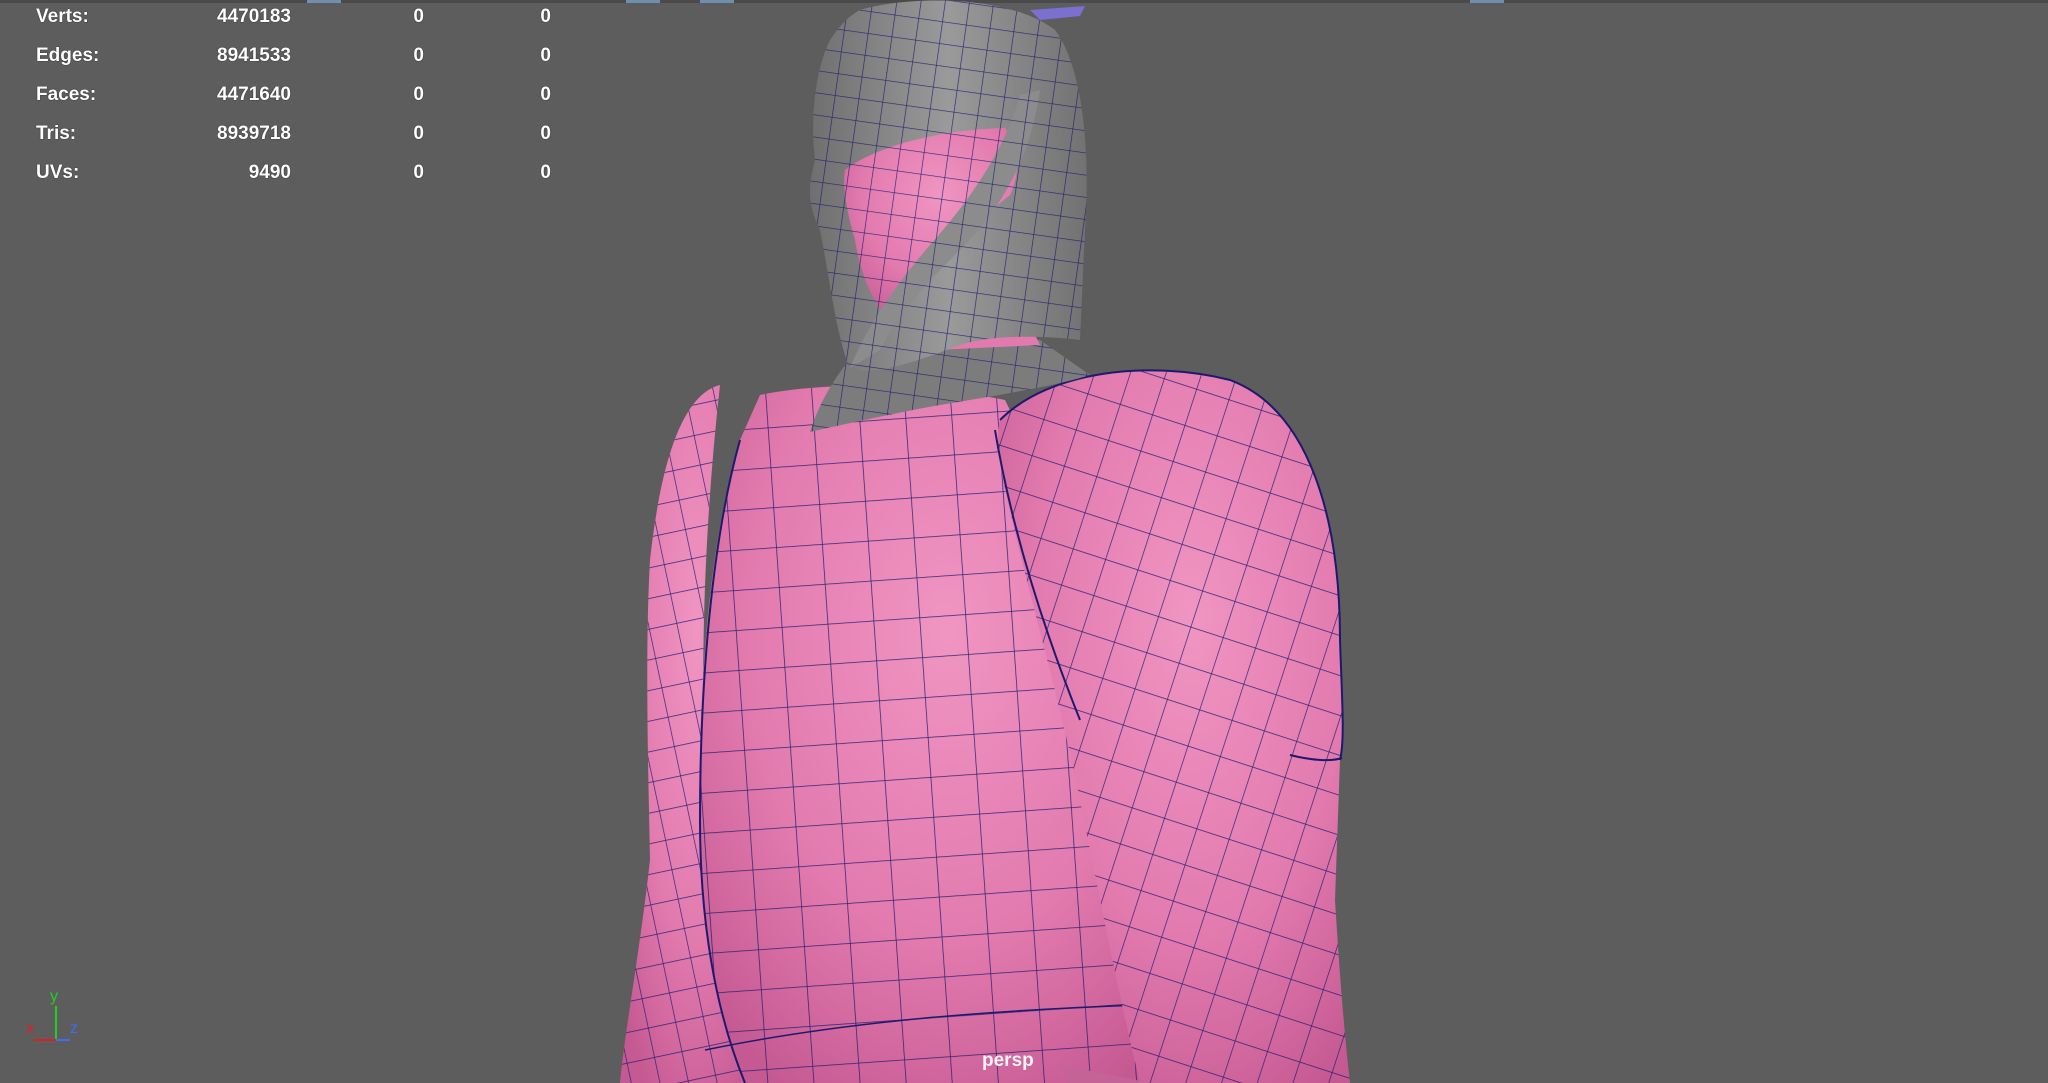 This screenshot has width=2048, height=1083. I want to click on hud-label: Tris:, so click(56, 133).